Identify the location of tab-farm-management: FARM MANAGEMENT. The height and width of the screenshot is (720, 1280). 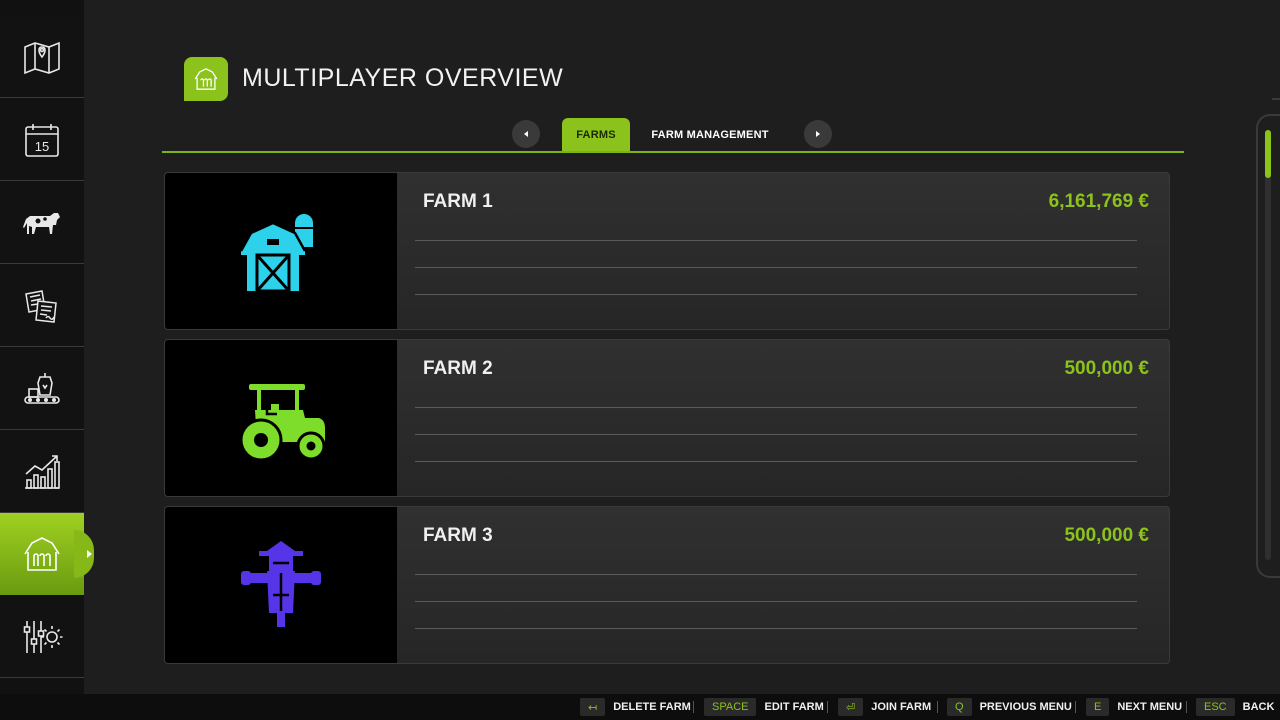
(710, 135).